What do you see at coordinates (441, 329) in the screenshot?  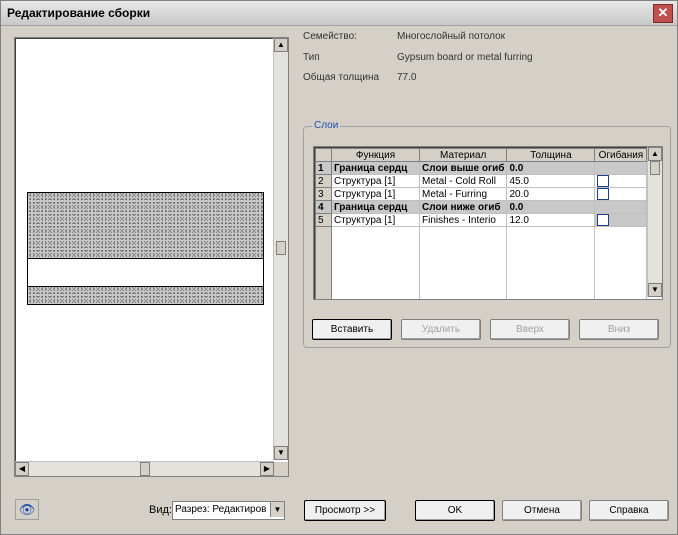 I see `delete-button: Удалить` at bounding box center [441, 329].